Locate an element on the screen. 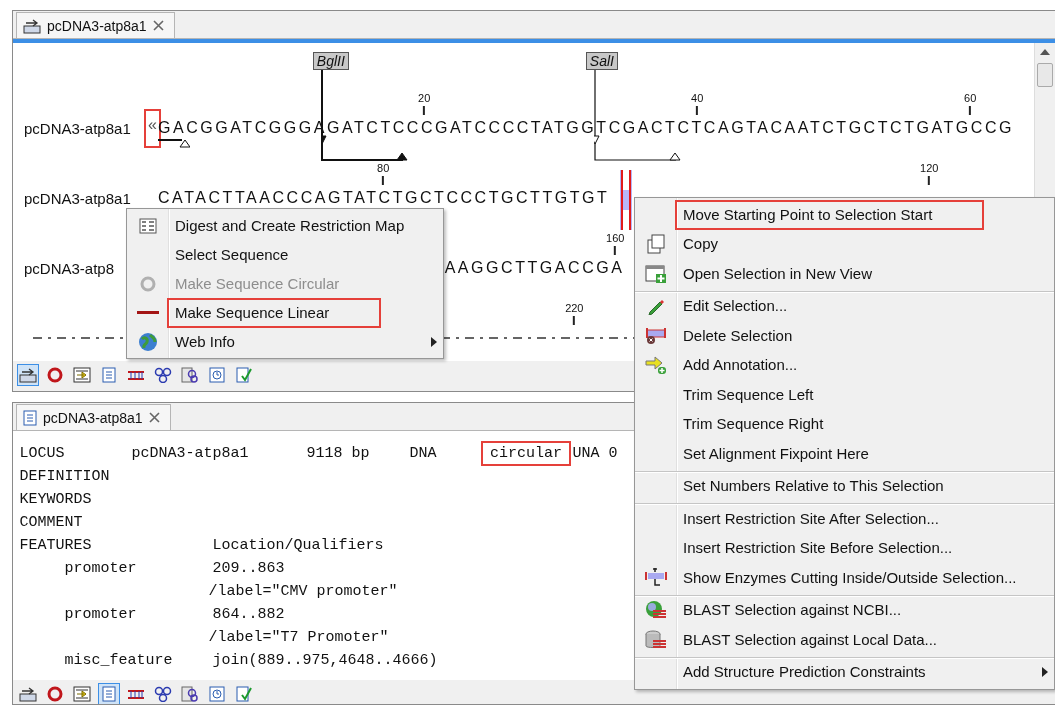  genbank-value: join(889..975,4648..4666) is located at coordinates (325, 661).